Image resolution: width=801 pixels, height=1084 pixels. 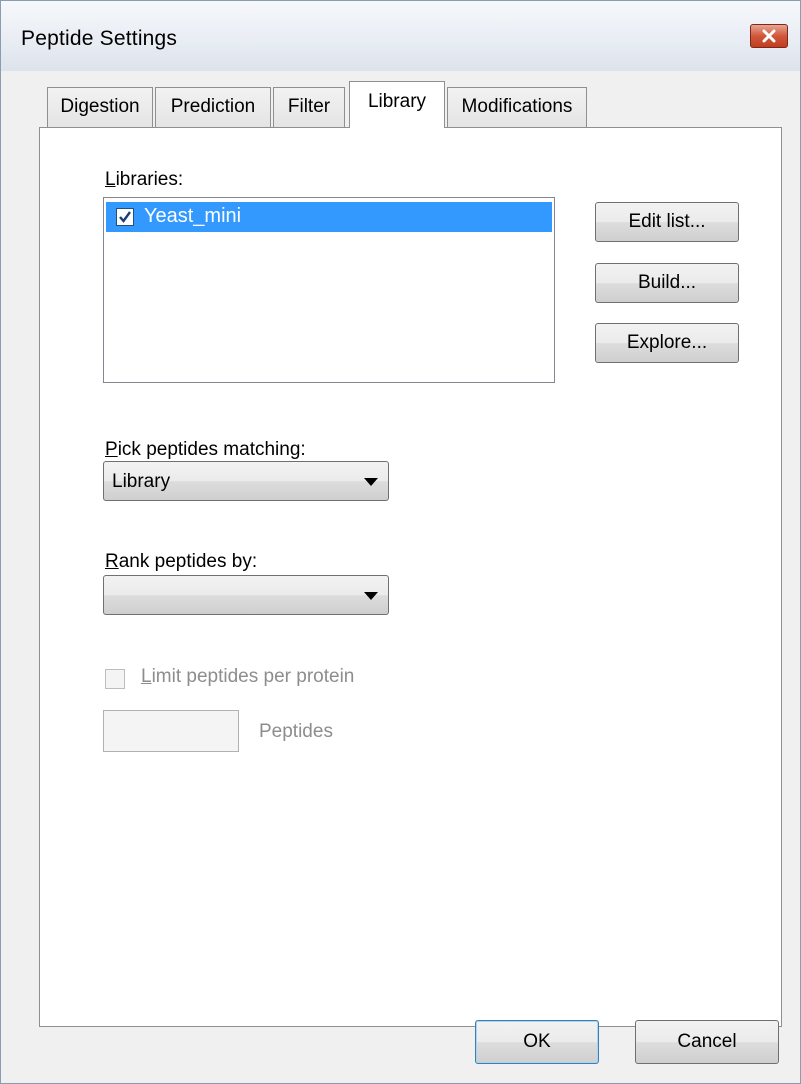 I want to click on checkmark-icon, so click(x=125, y=217).